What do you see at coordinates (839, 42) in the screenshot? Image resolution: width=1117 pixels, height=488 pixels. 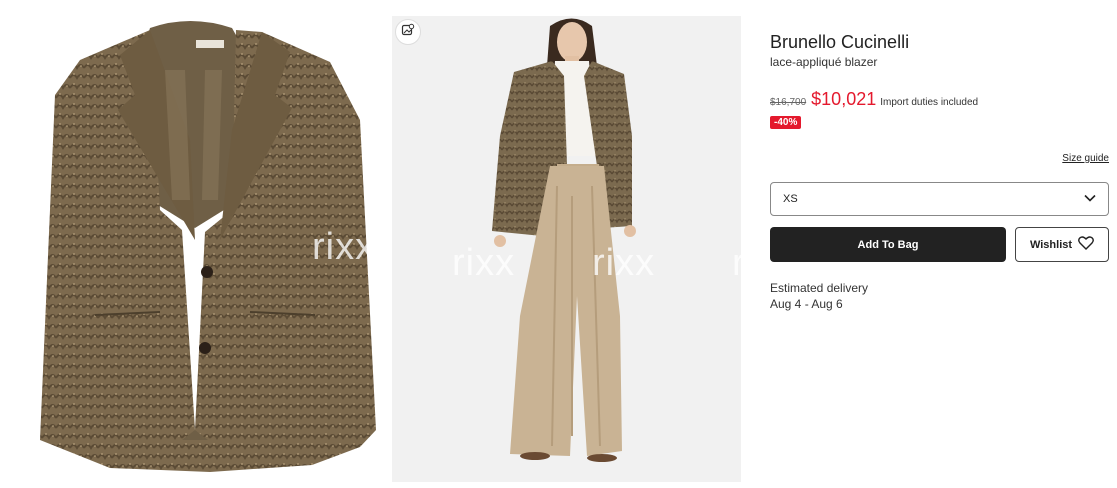 I see `brand-name: Brunello Cucinelli` at bounding box center [839, 42].